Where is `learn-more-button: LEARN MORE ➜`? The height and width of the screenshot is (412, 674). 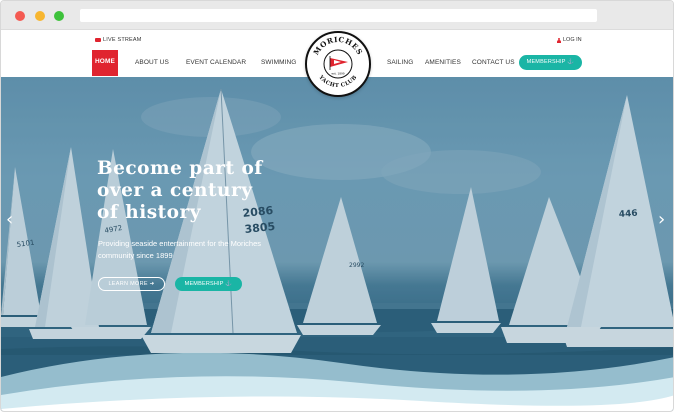
learn-more-button: LEARN MORE ➜ is located at coordinates (131, 284).